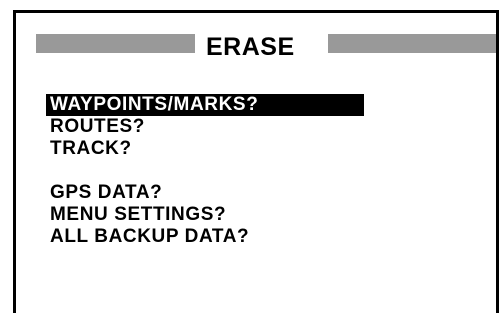 Image resolution: width=501 pixels, height=313 pixels. Describe the element at coordinates (205, 149) in the screenshot. I see `menu-item-track: TRACK?` at that location.